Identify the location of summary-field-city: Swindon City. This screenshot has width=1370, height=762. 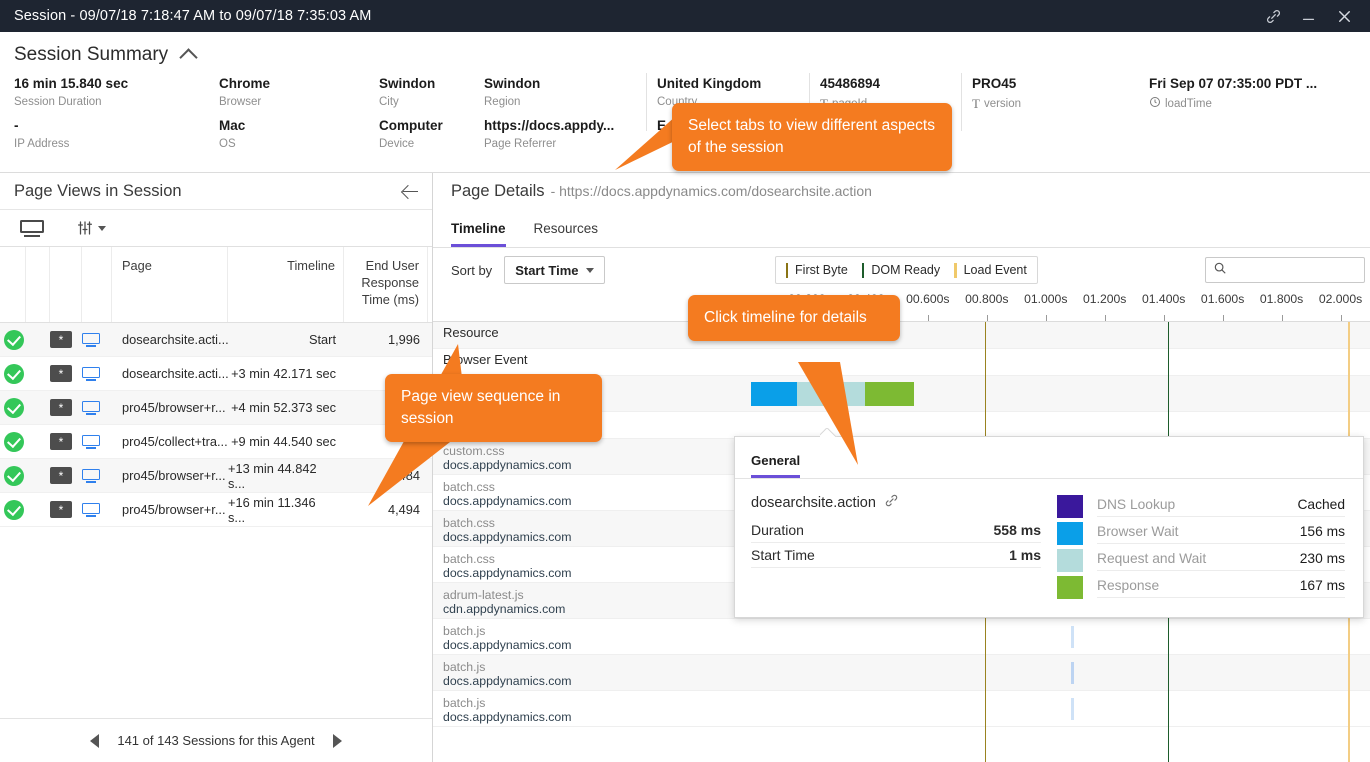
(431, 97).